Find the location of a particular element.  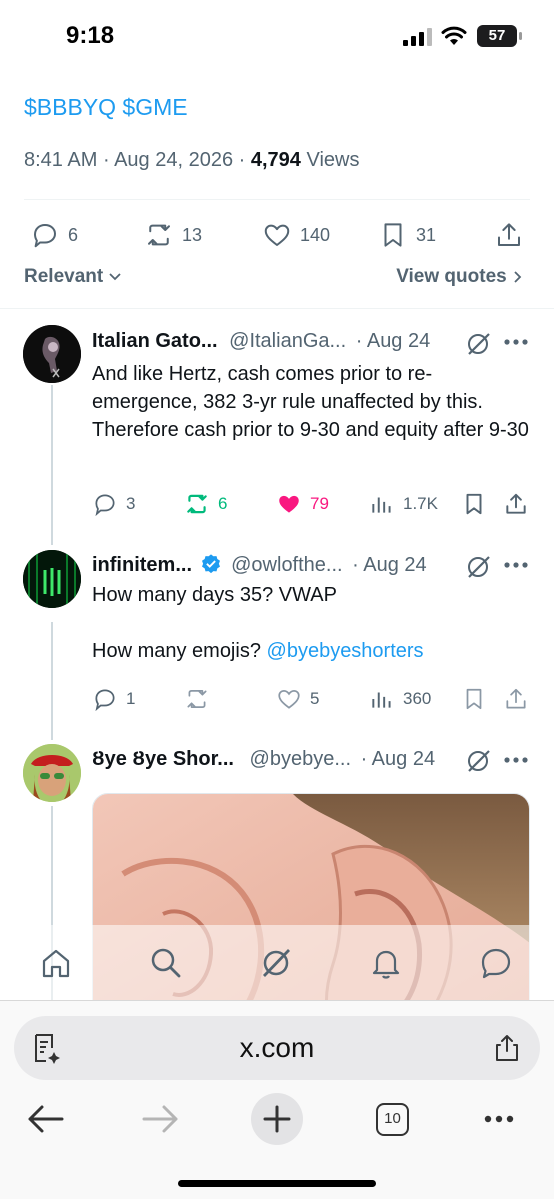

divider is located at coordinates (277, 308).